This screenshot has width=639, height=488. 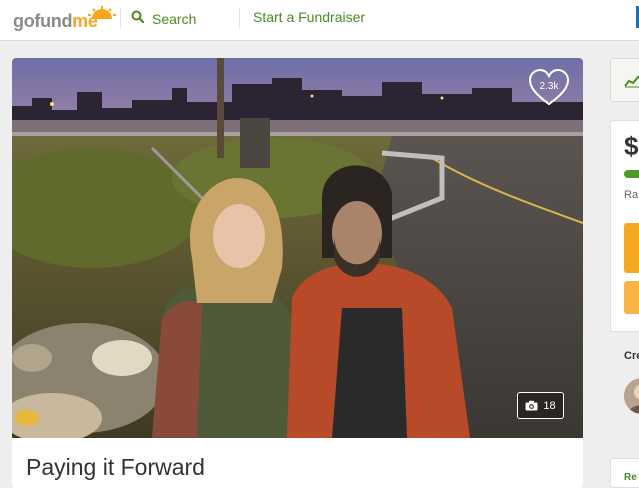 I want to click on progress-bar, so click(x=631, y=174).